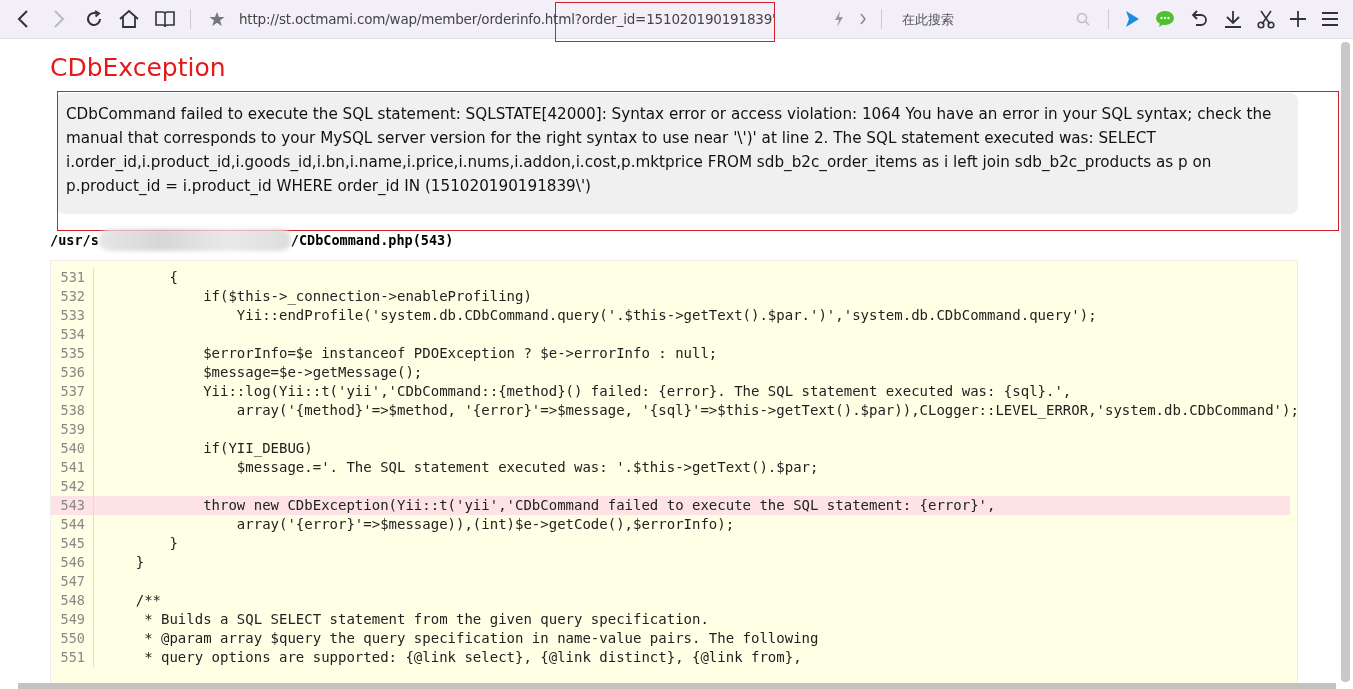  Describe the element at coordinates (72, 562) in the screenshot. I see `line-number: 546` at that location.